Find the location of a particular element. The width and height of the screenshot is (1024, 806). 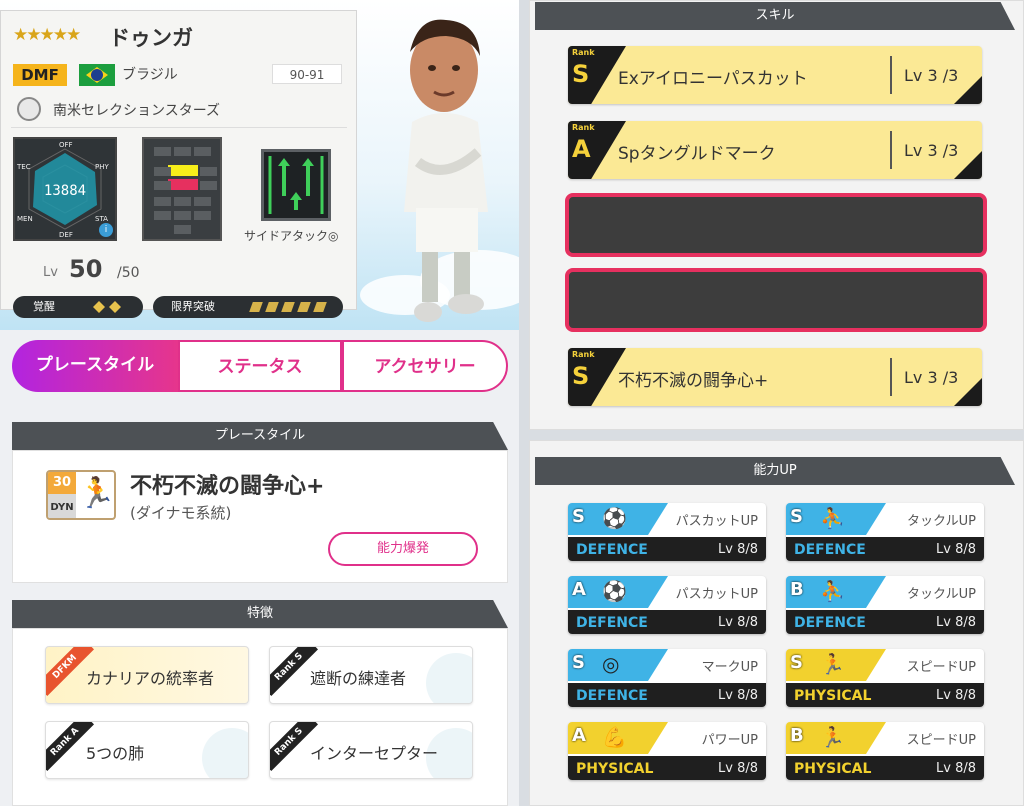

ability-icon: 💪 is located at coordinates (614, 737).